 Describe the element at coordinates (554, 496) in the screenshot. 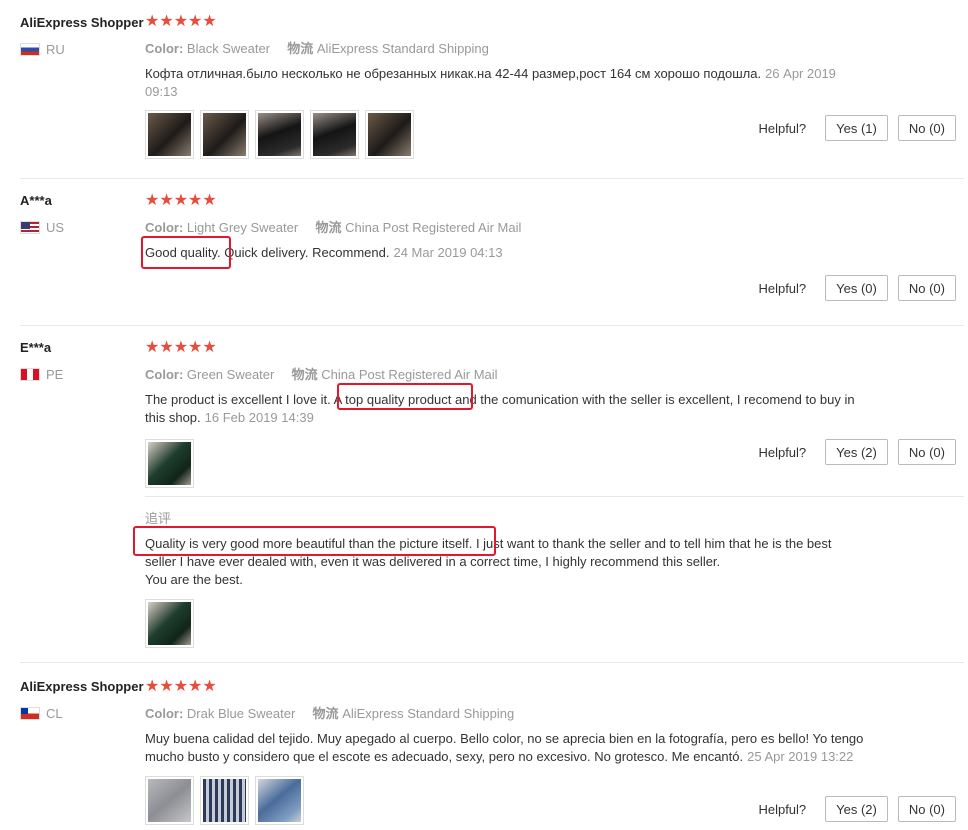

I see `followup-divider` at that location.